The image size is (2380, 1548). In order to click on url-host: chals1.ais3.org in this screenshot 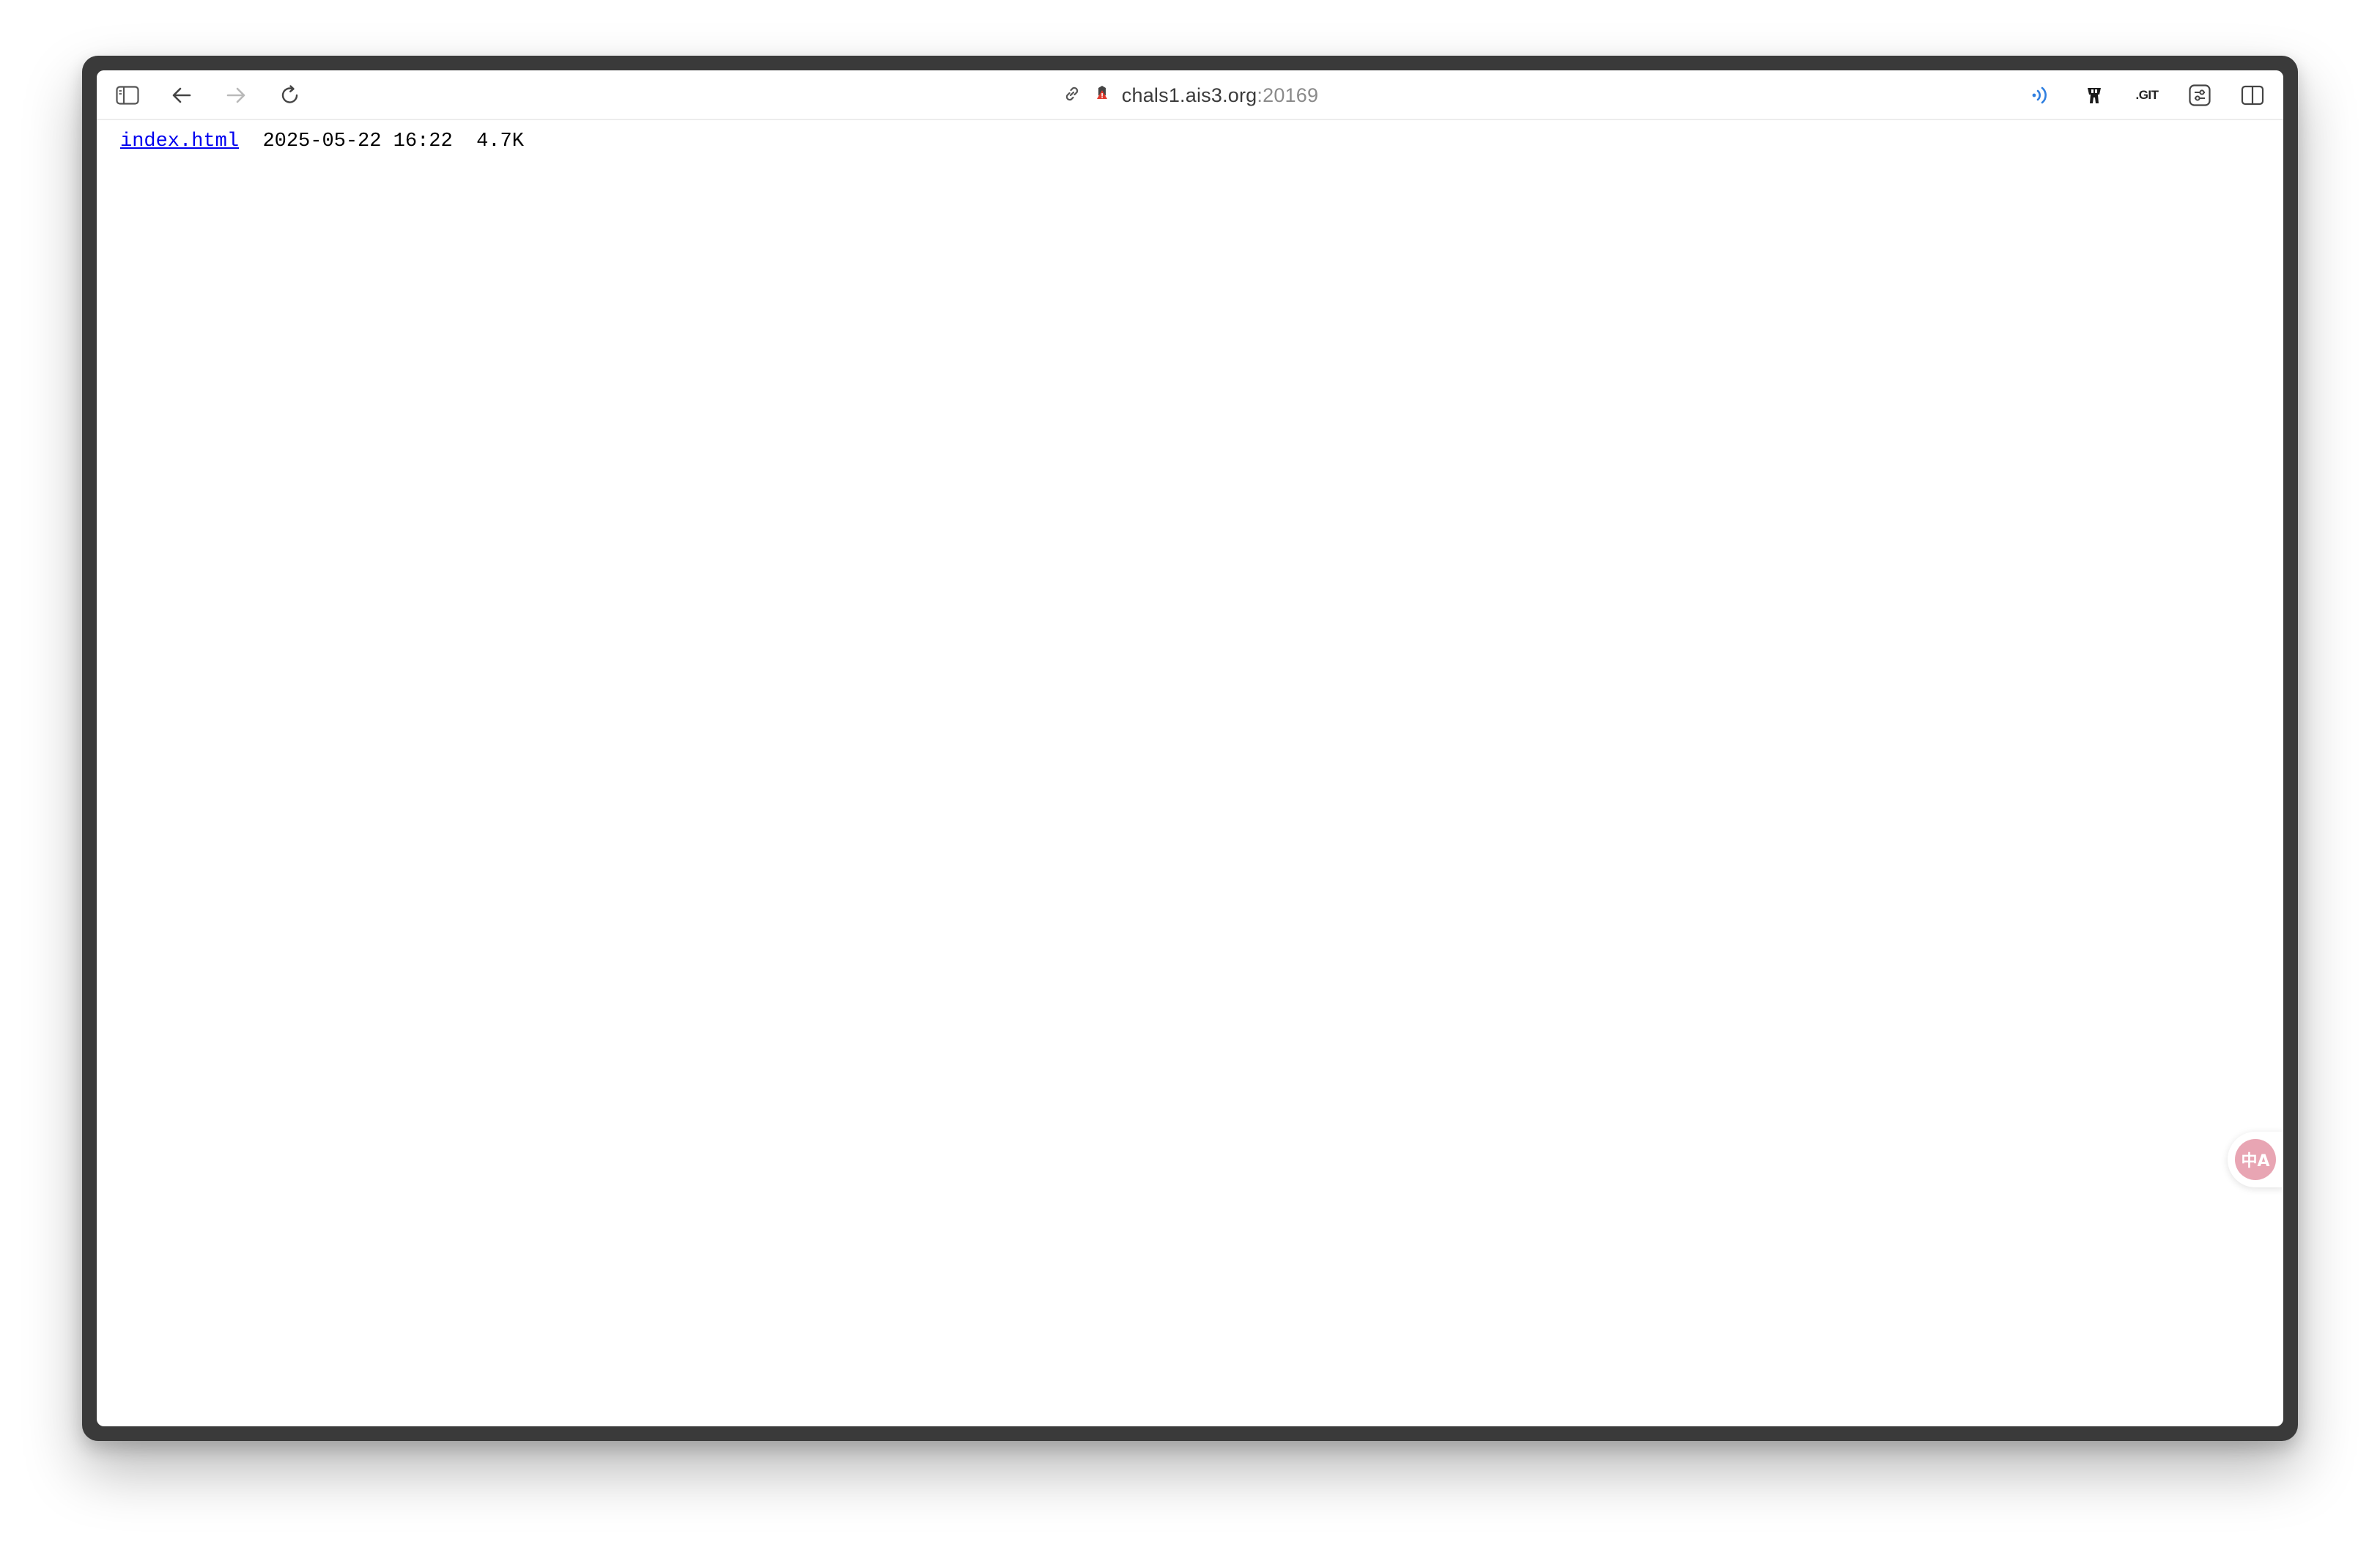, I will do `click(1189, 95)`.